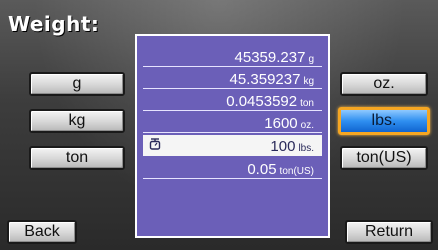  I want to click on back-button-label: Back, so click(42, 231).